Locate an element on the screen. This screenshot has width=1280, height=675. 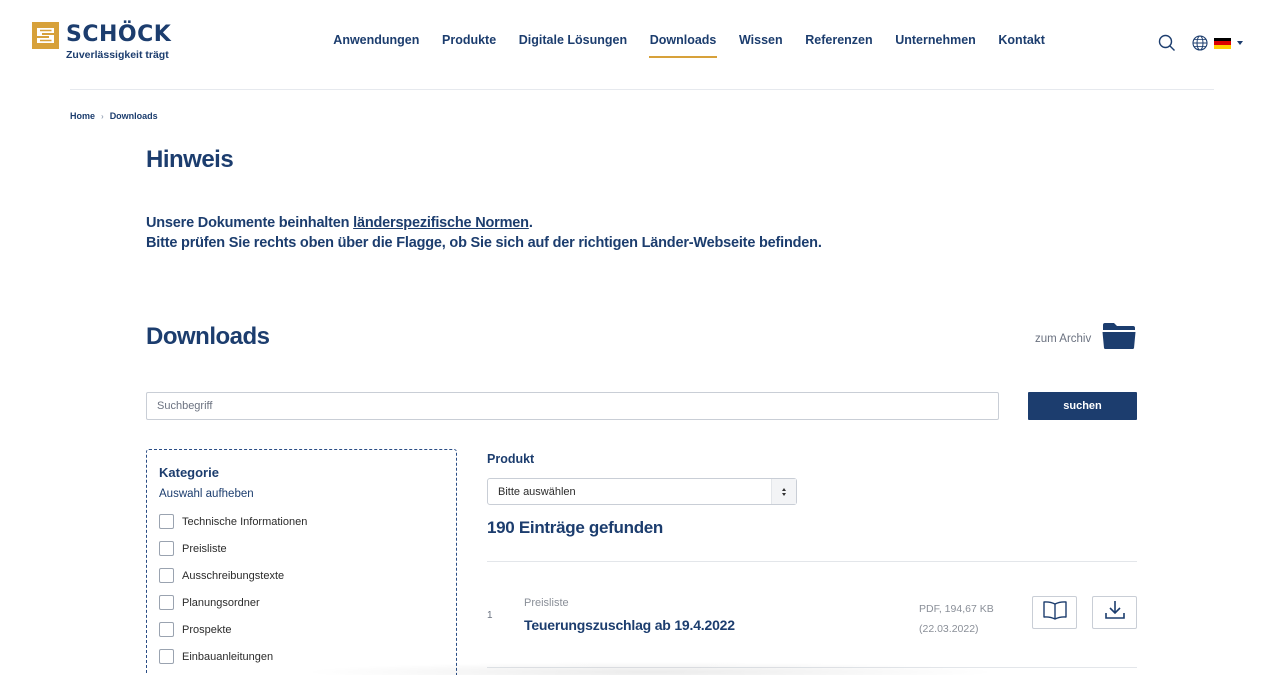
category-label: Einbauanleitungen is located at coordinates (228, 656).